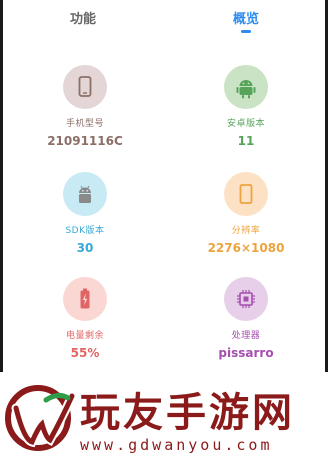 The width and height of the screenshot is (328, 462). Describe the element at coordinates (84, 124) in the screenshot. I see `phone-model-label: 手机型号` at that location.